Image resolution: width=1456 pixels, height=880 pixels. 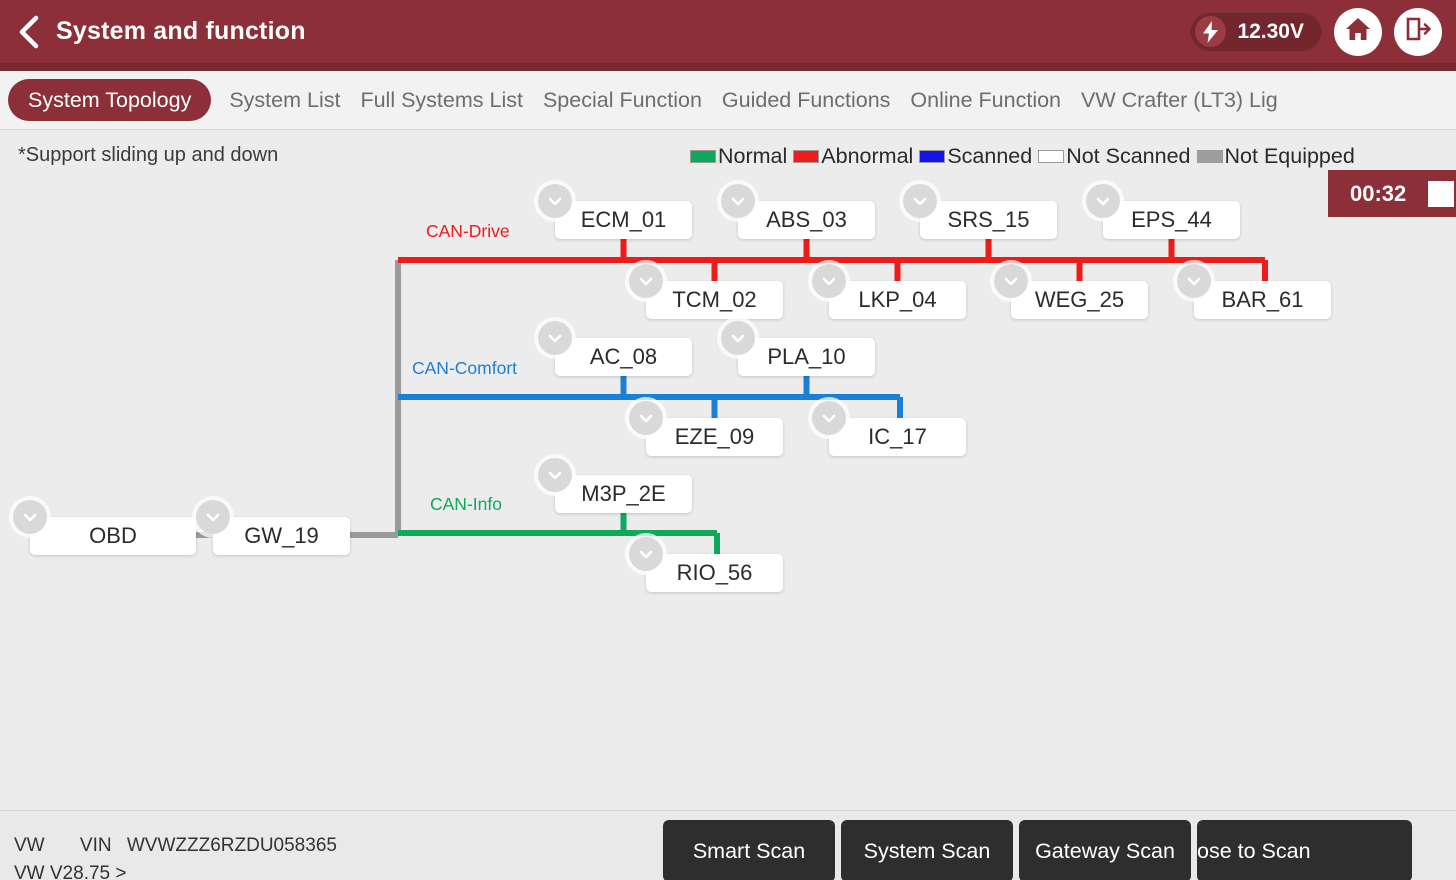 I want to click on status-badge-eps44, so click(x=1103, y=201).